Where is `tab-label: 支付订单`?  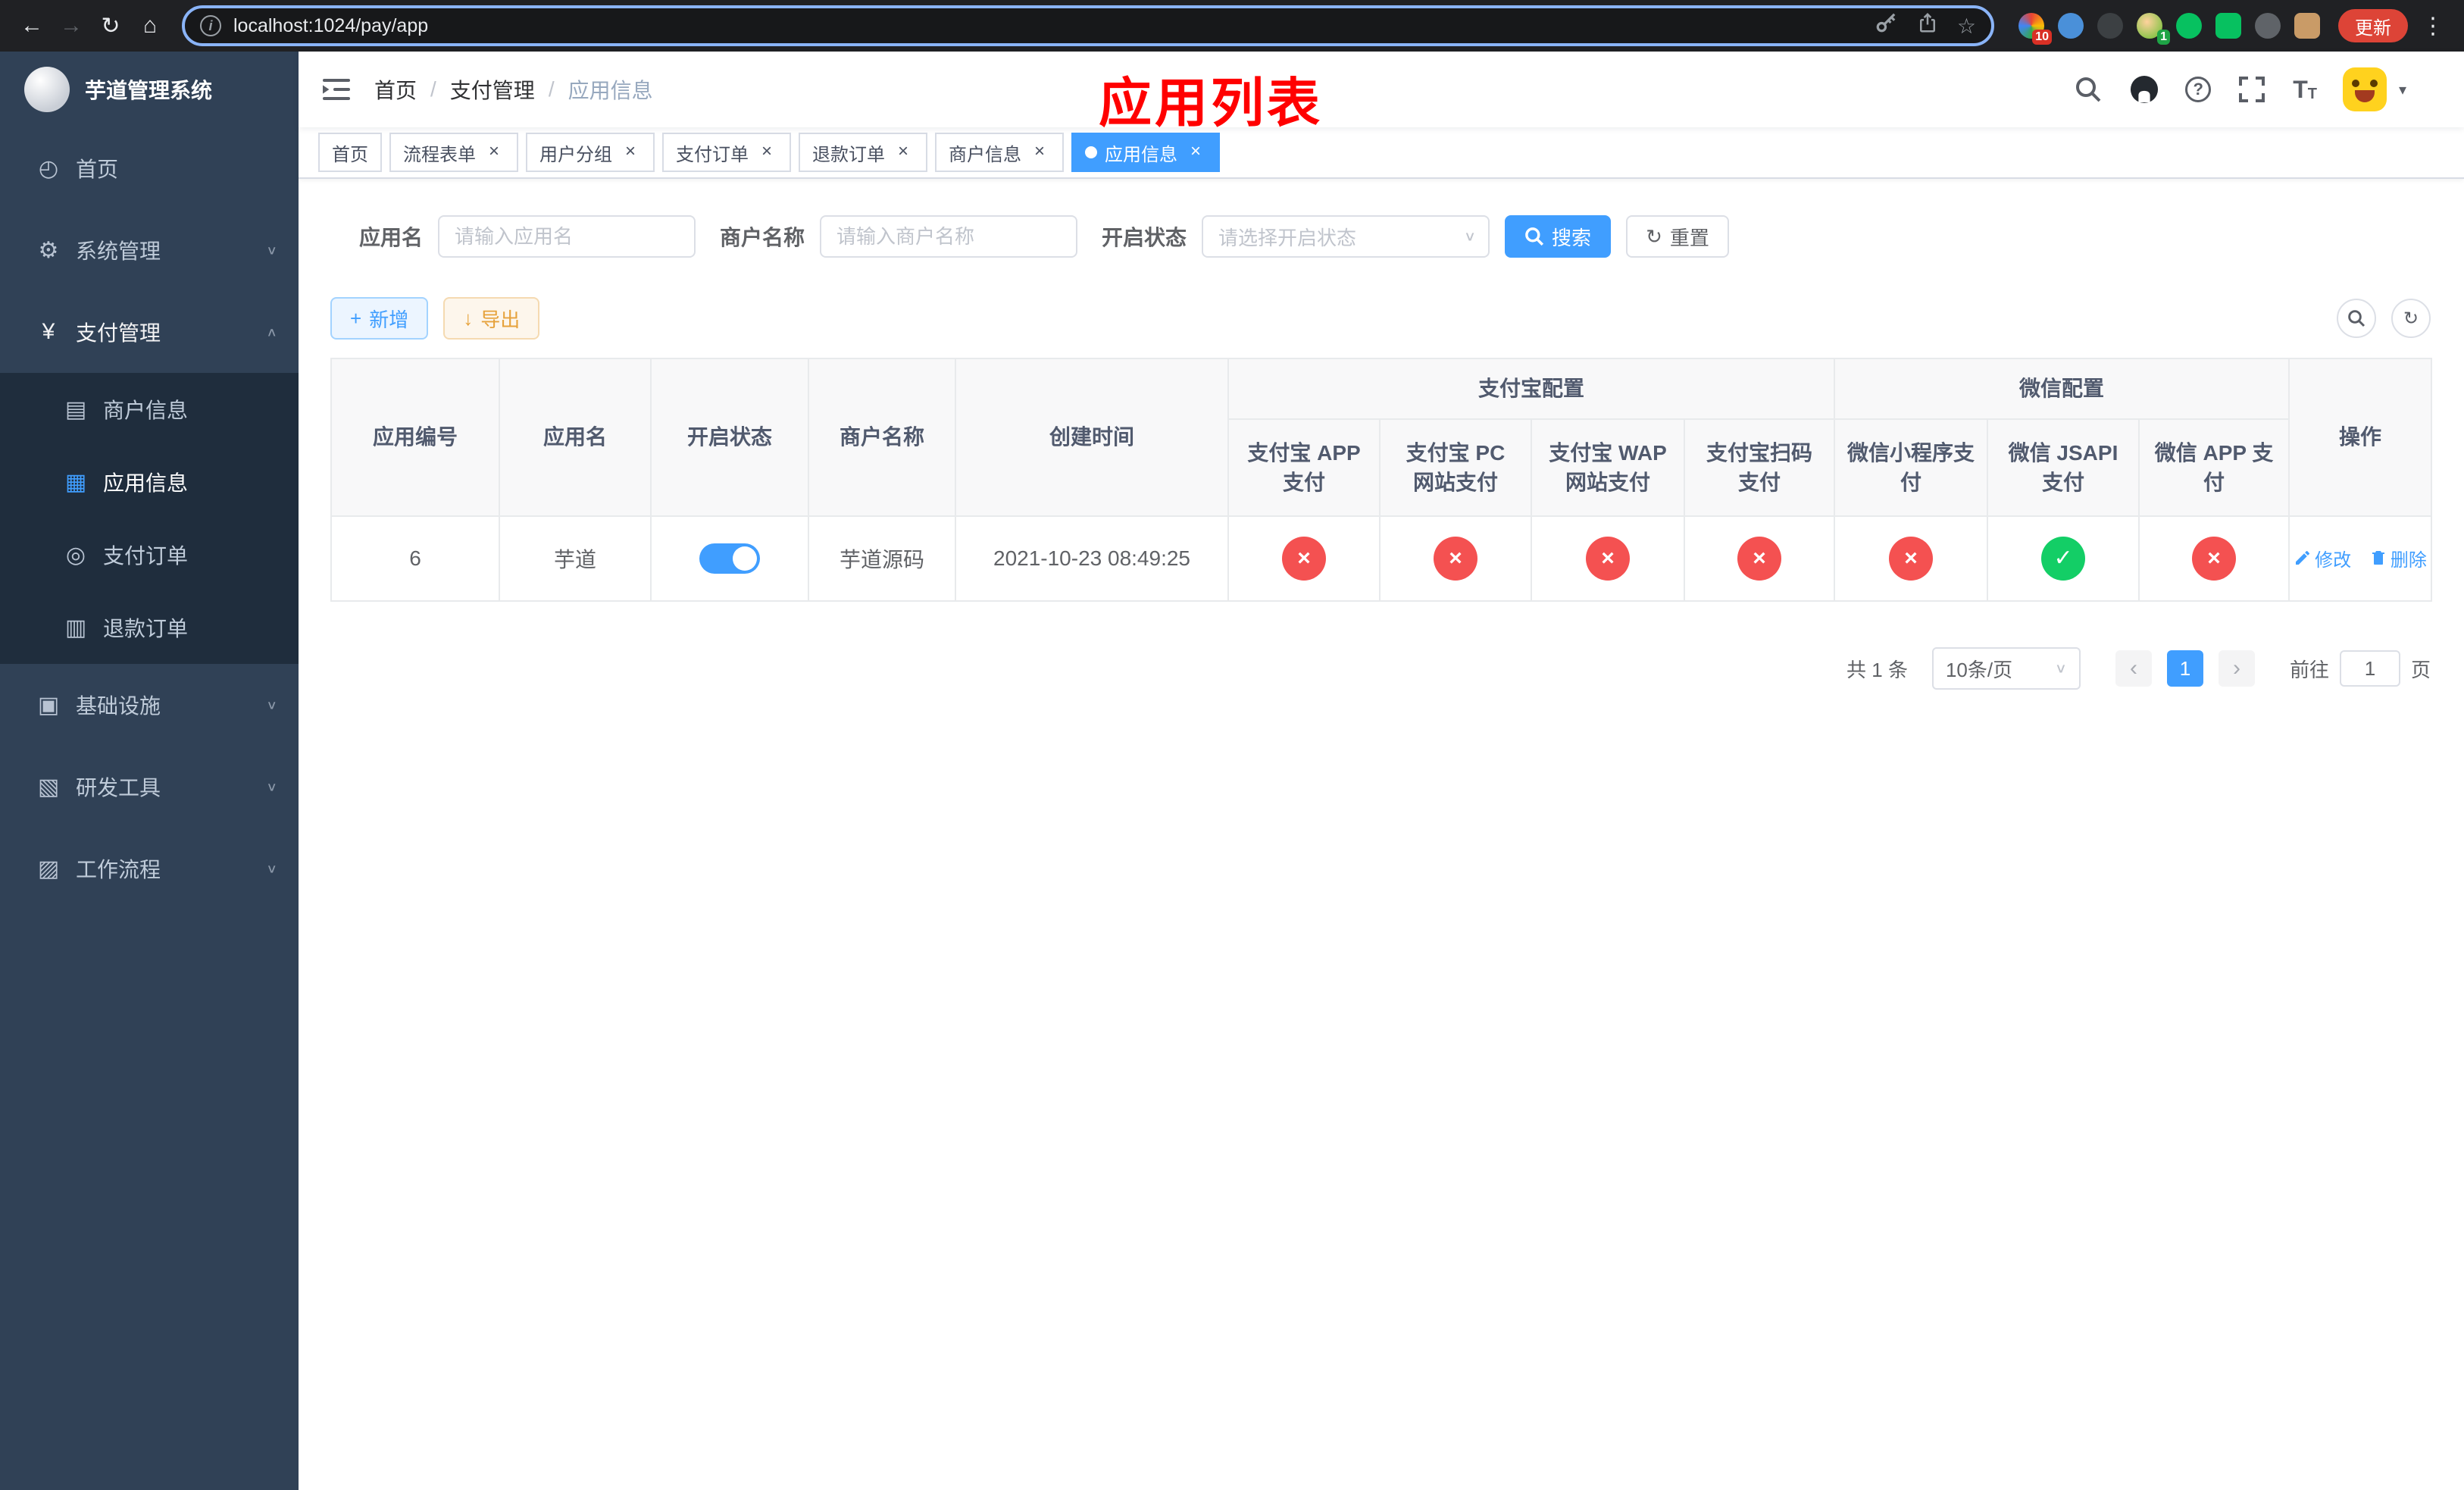 tab-label: 支付订单 is located at coordinates (712, 154).